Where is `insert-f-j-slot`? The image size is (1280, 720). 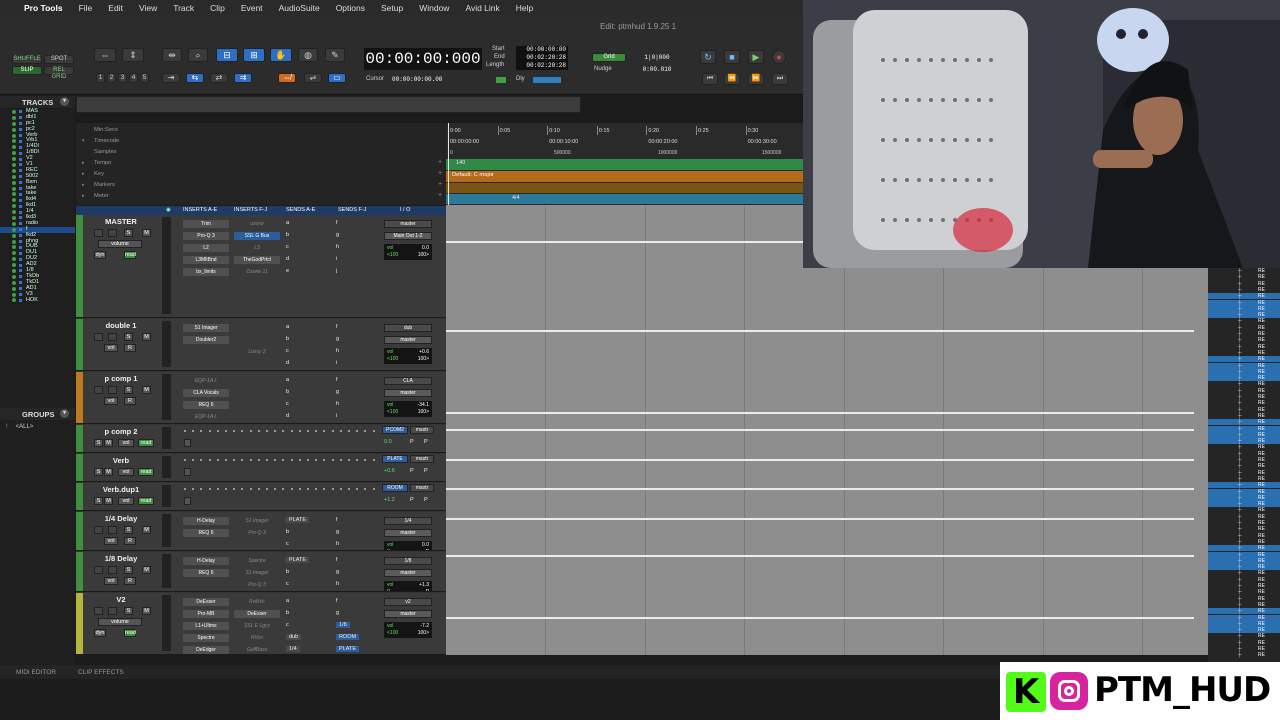
insert-f-j-slot is located at coordinates (257, 340).